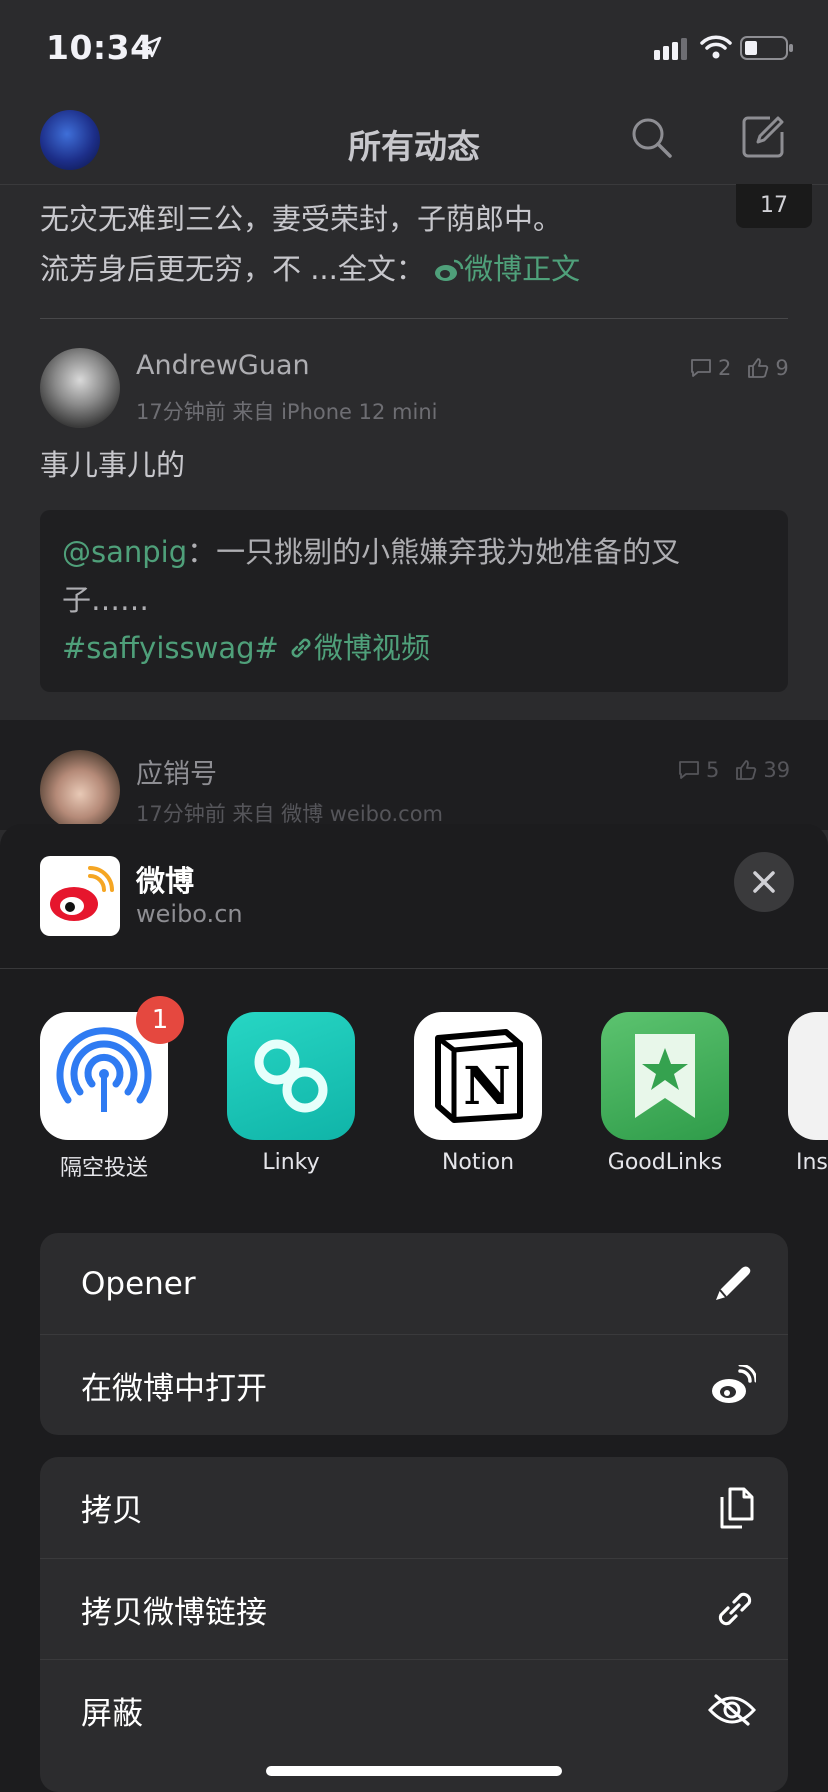 The image size is (828, 1792). Describe the element at coordinates (414, 1709) in the screenshot. I see `action-block: 屏蔽` at that location.